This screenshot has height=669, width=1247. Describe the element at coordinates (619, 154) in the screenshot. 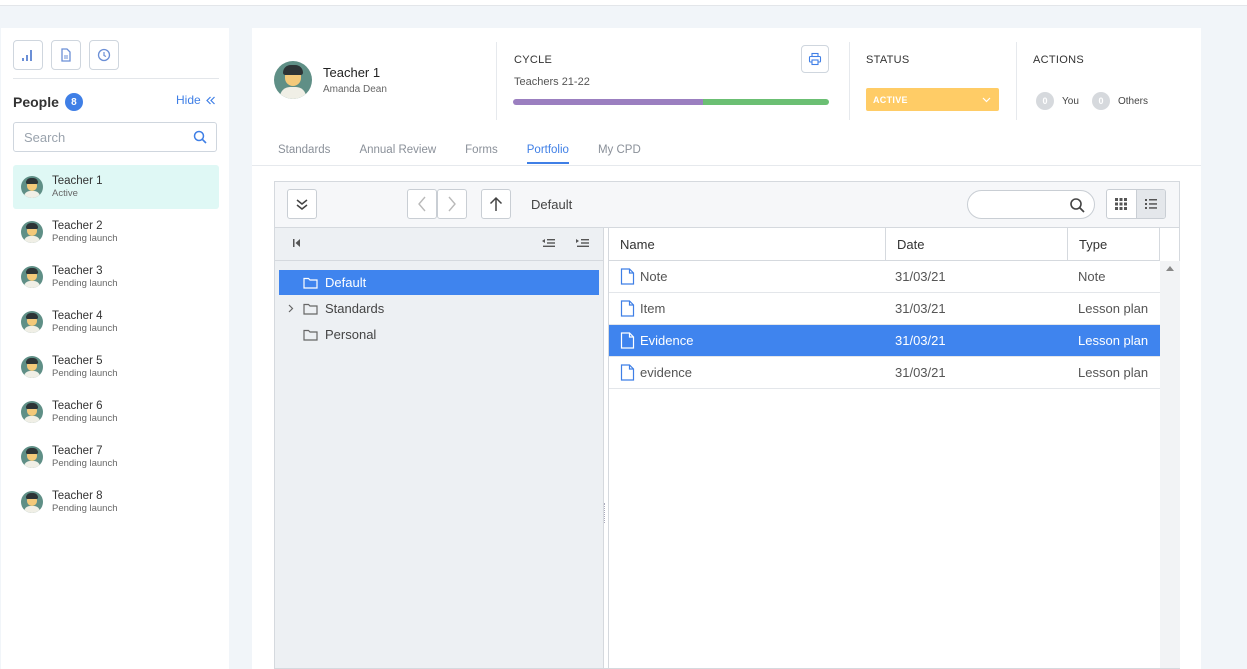

I see `tab-my-cpd: My CPD` at that location.